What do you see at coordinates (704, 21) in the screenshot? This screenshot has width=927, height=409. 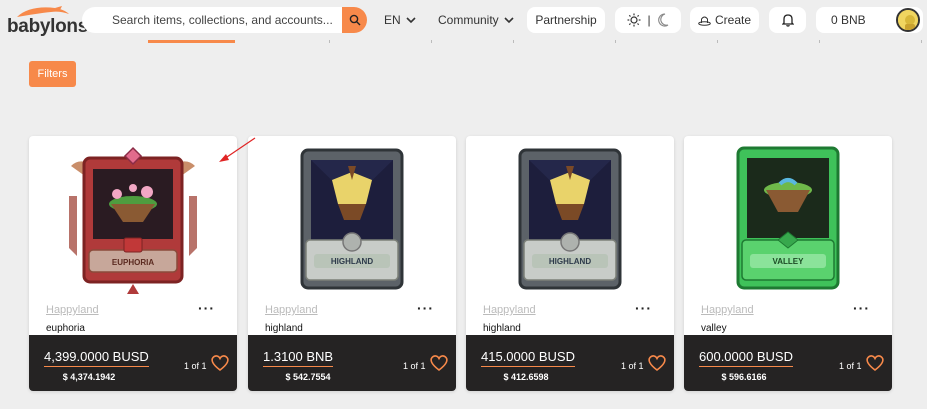 I see `create-icon` at bounding box center [704, 21].